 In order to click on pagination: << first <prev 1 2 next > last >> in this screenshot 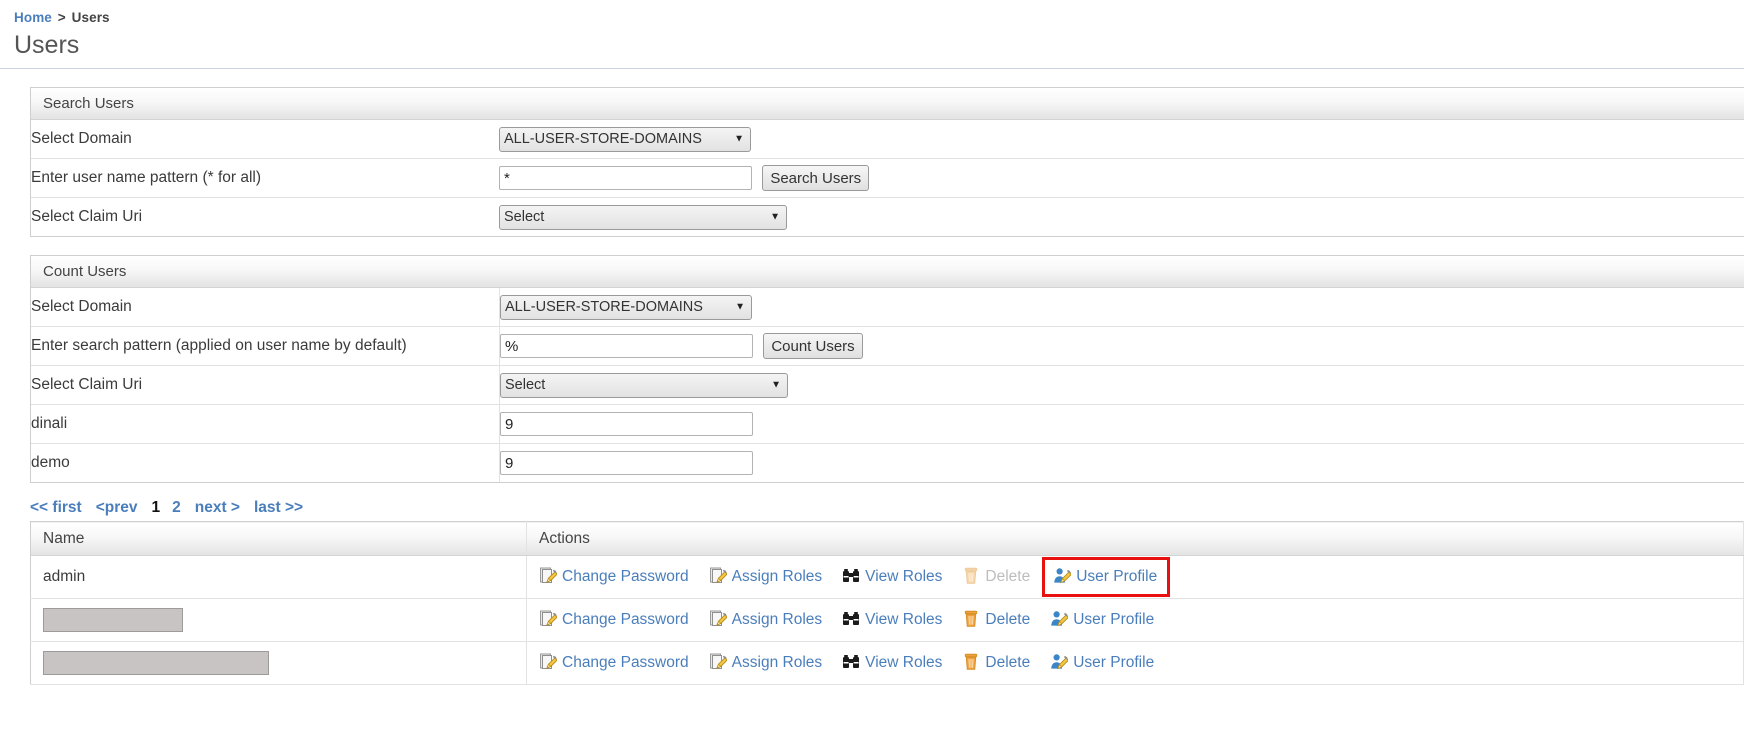, I will do `click(887, 508)`.